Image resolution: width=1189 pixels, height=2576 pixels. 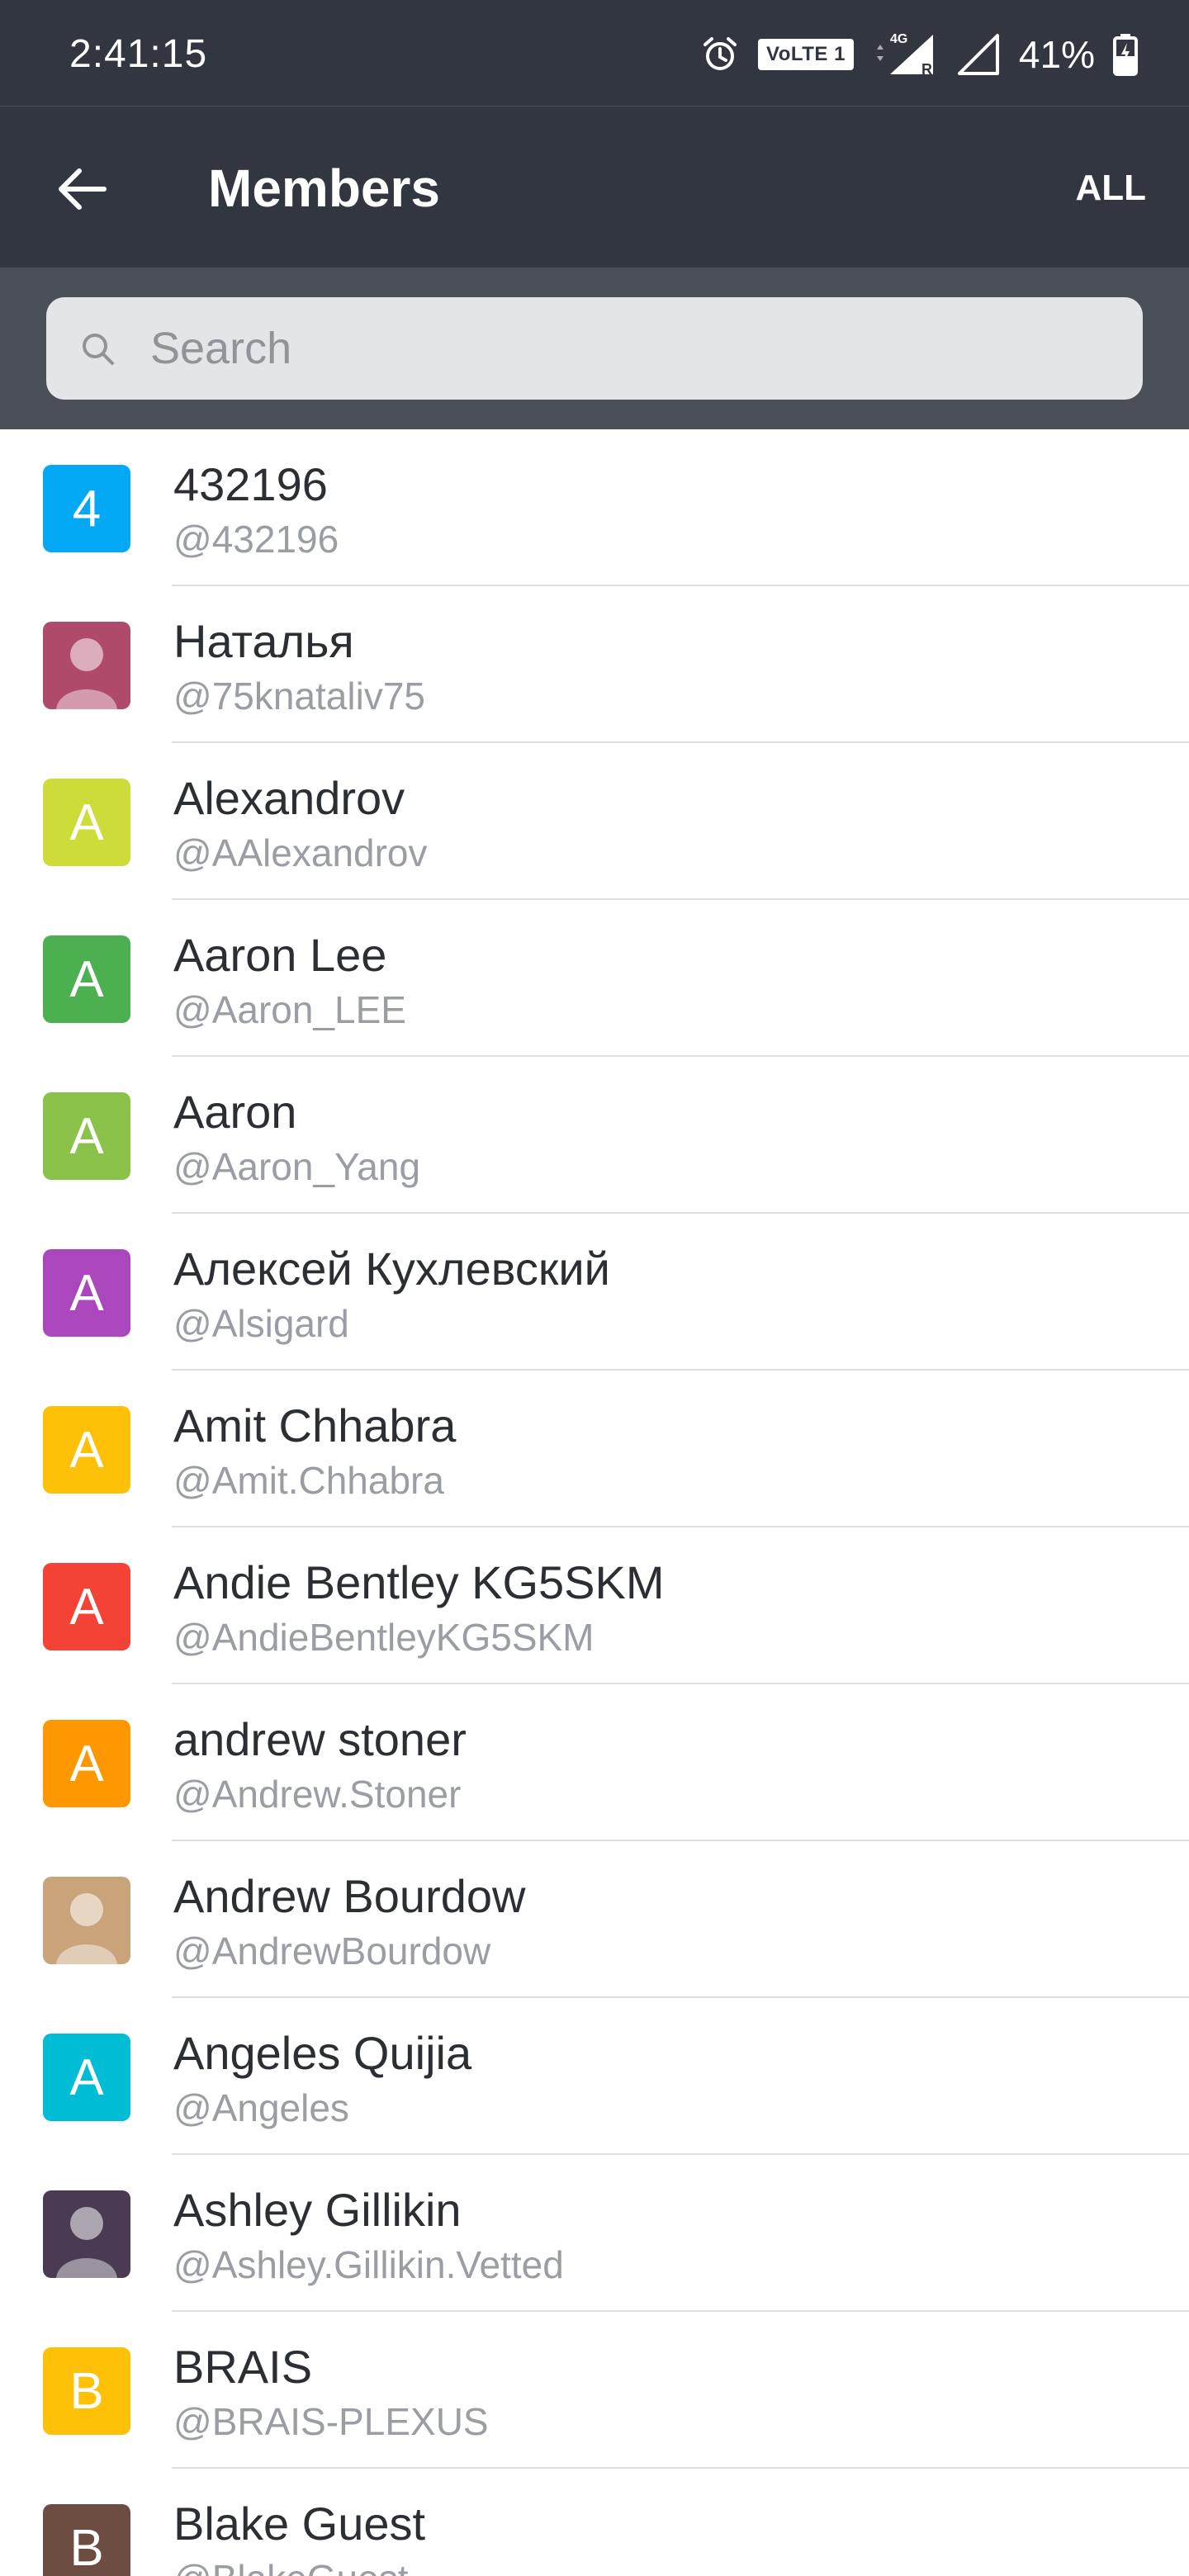 What do you see at coordinates (297, 1166) in the screenshot?
I see `member-handle: @Aaron_Yang` at bounding box center [297, 1166].